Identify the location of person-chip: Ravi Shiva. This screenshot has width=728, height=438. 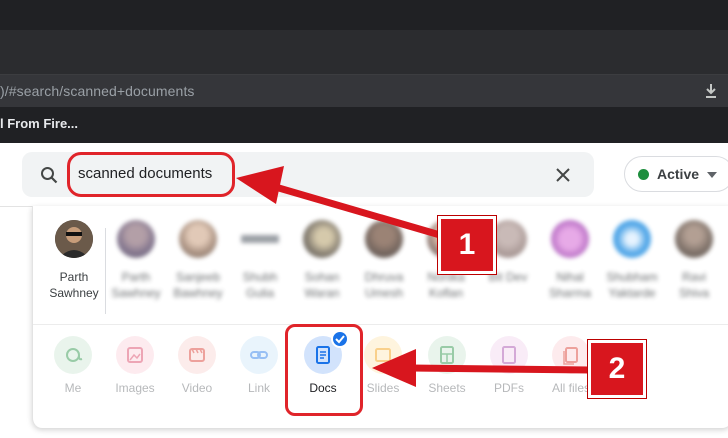
(694, 270).